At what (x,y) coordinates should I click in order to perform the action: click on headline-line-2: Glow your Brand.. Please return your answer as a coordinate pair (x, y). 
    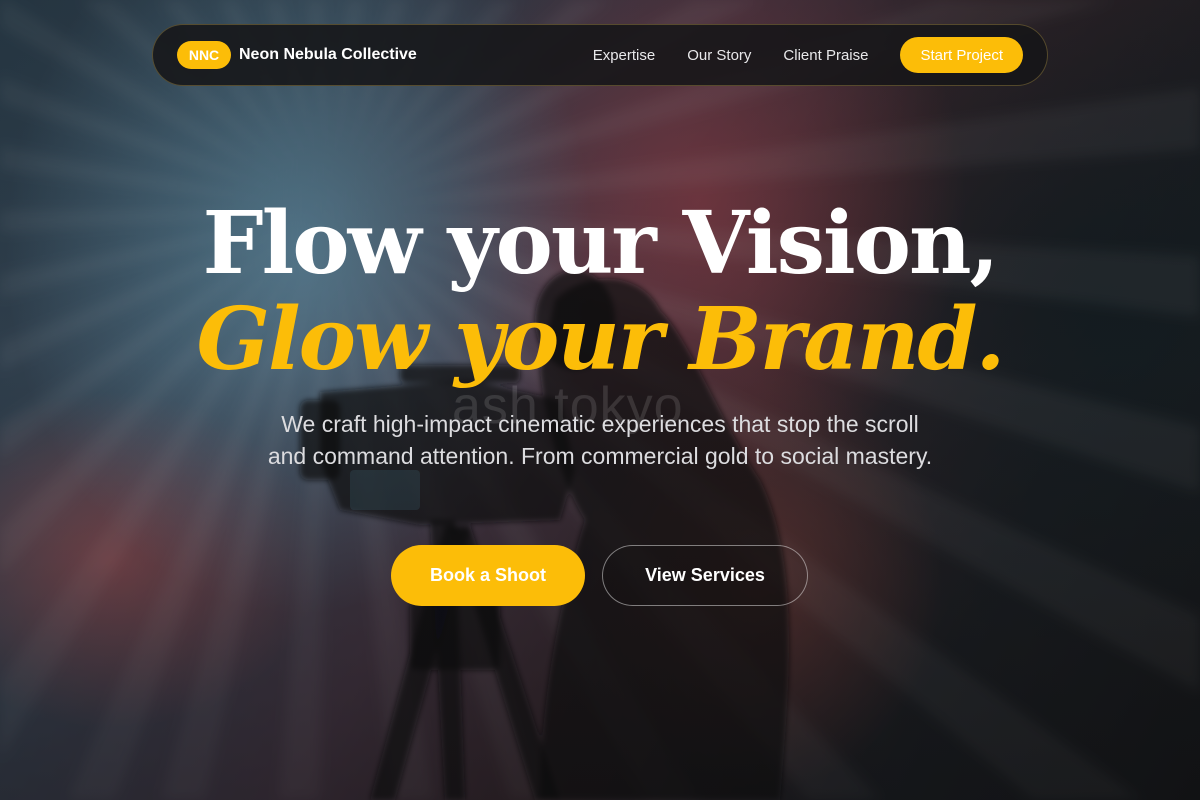
    Looking at the image, I should click on (601, 339).